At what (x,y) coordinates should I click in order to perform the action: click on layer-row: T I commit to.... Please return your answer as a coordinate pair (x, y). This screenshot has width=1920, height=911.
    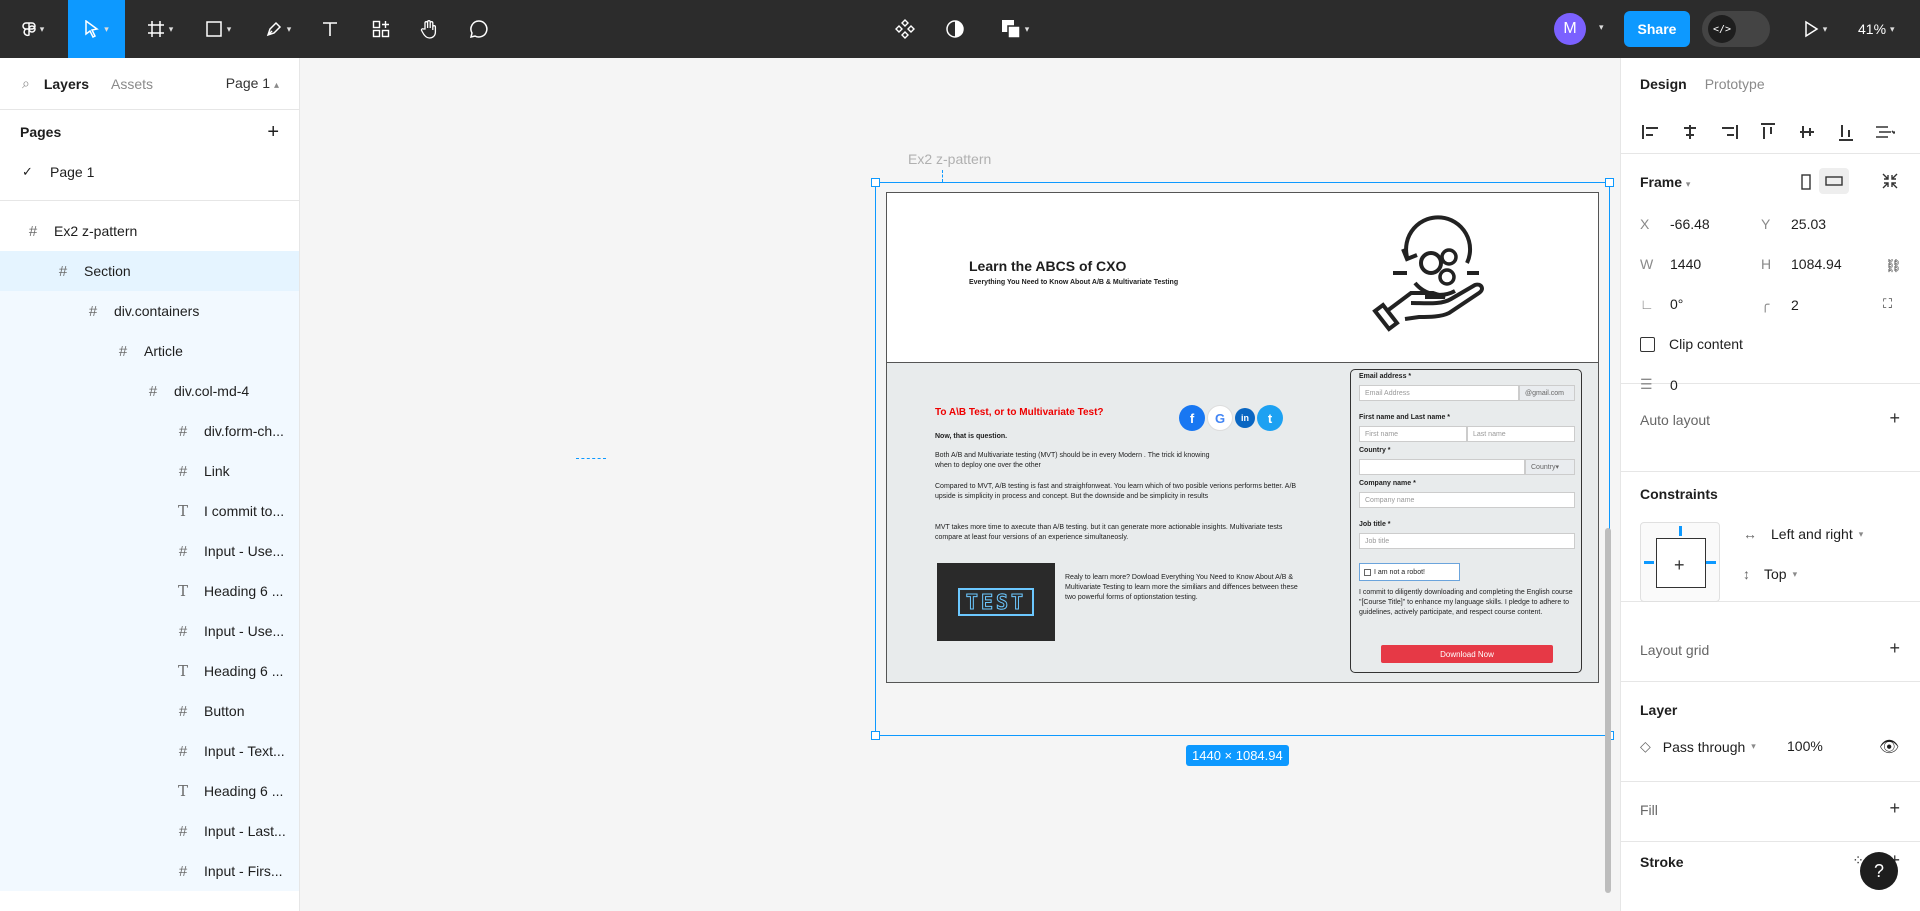
    Looking at the image, I should click on (149, 511).